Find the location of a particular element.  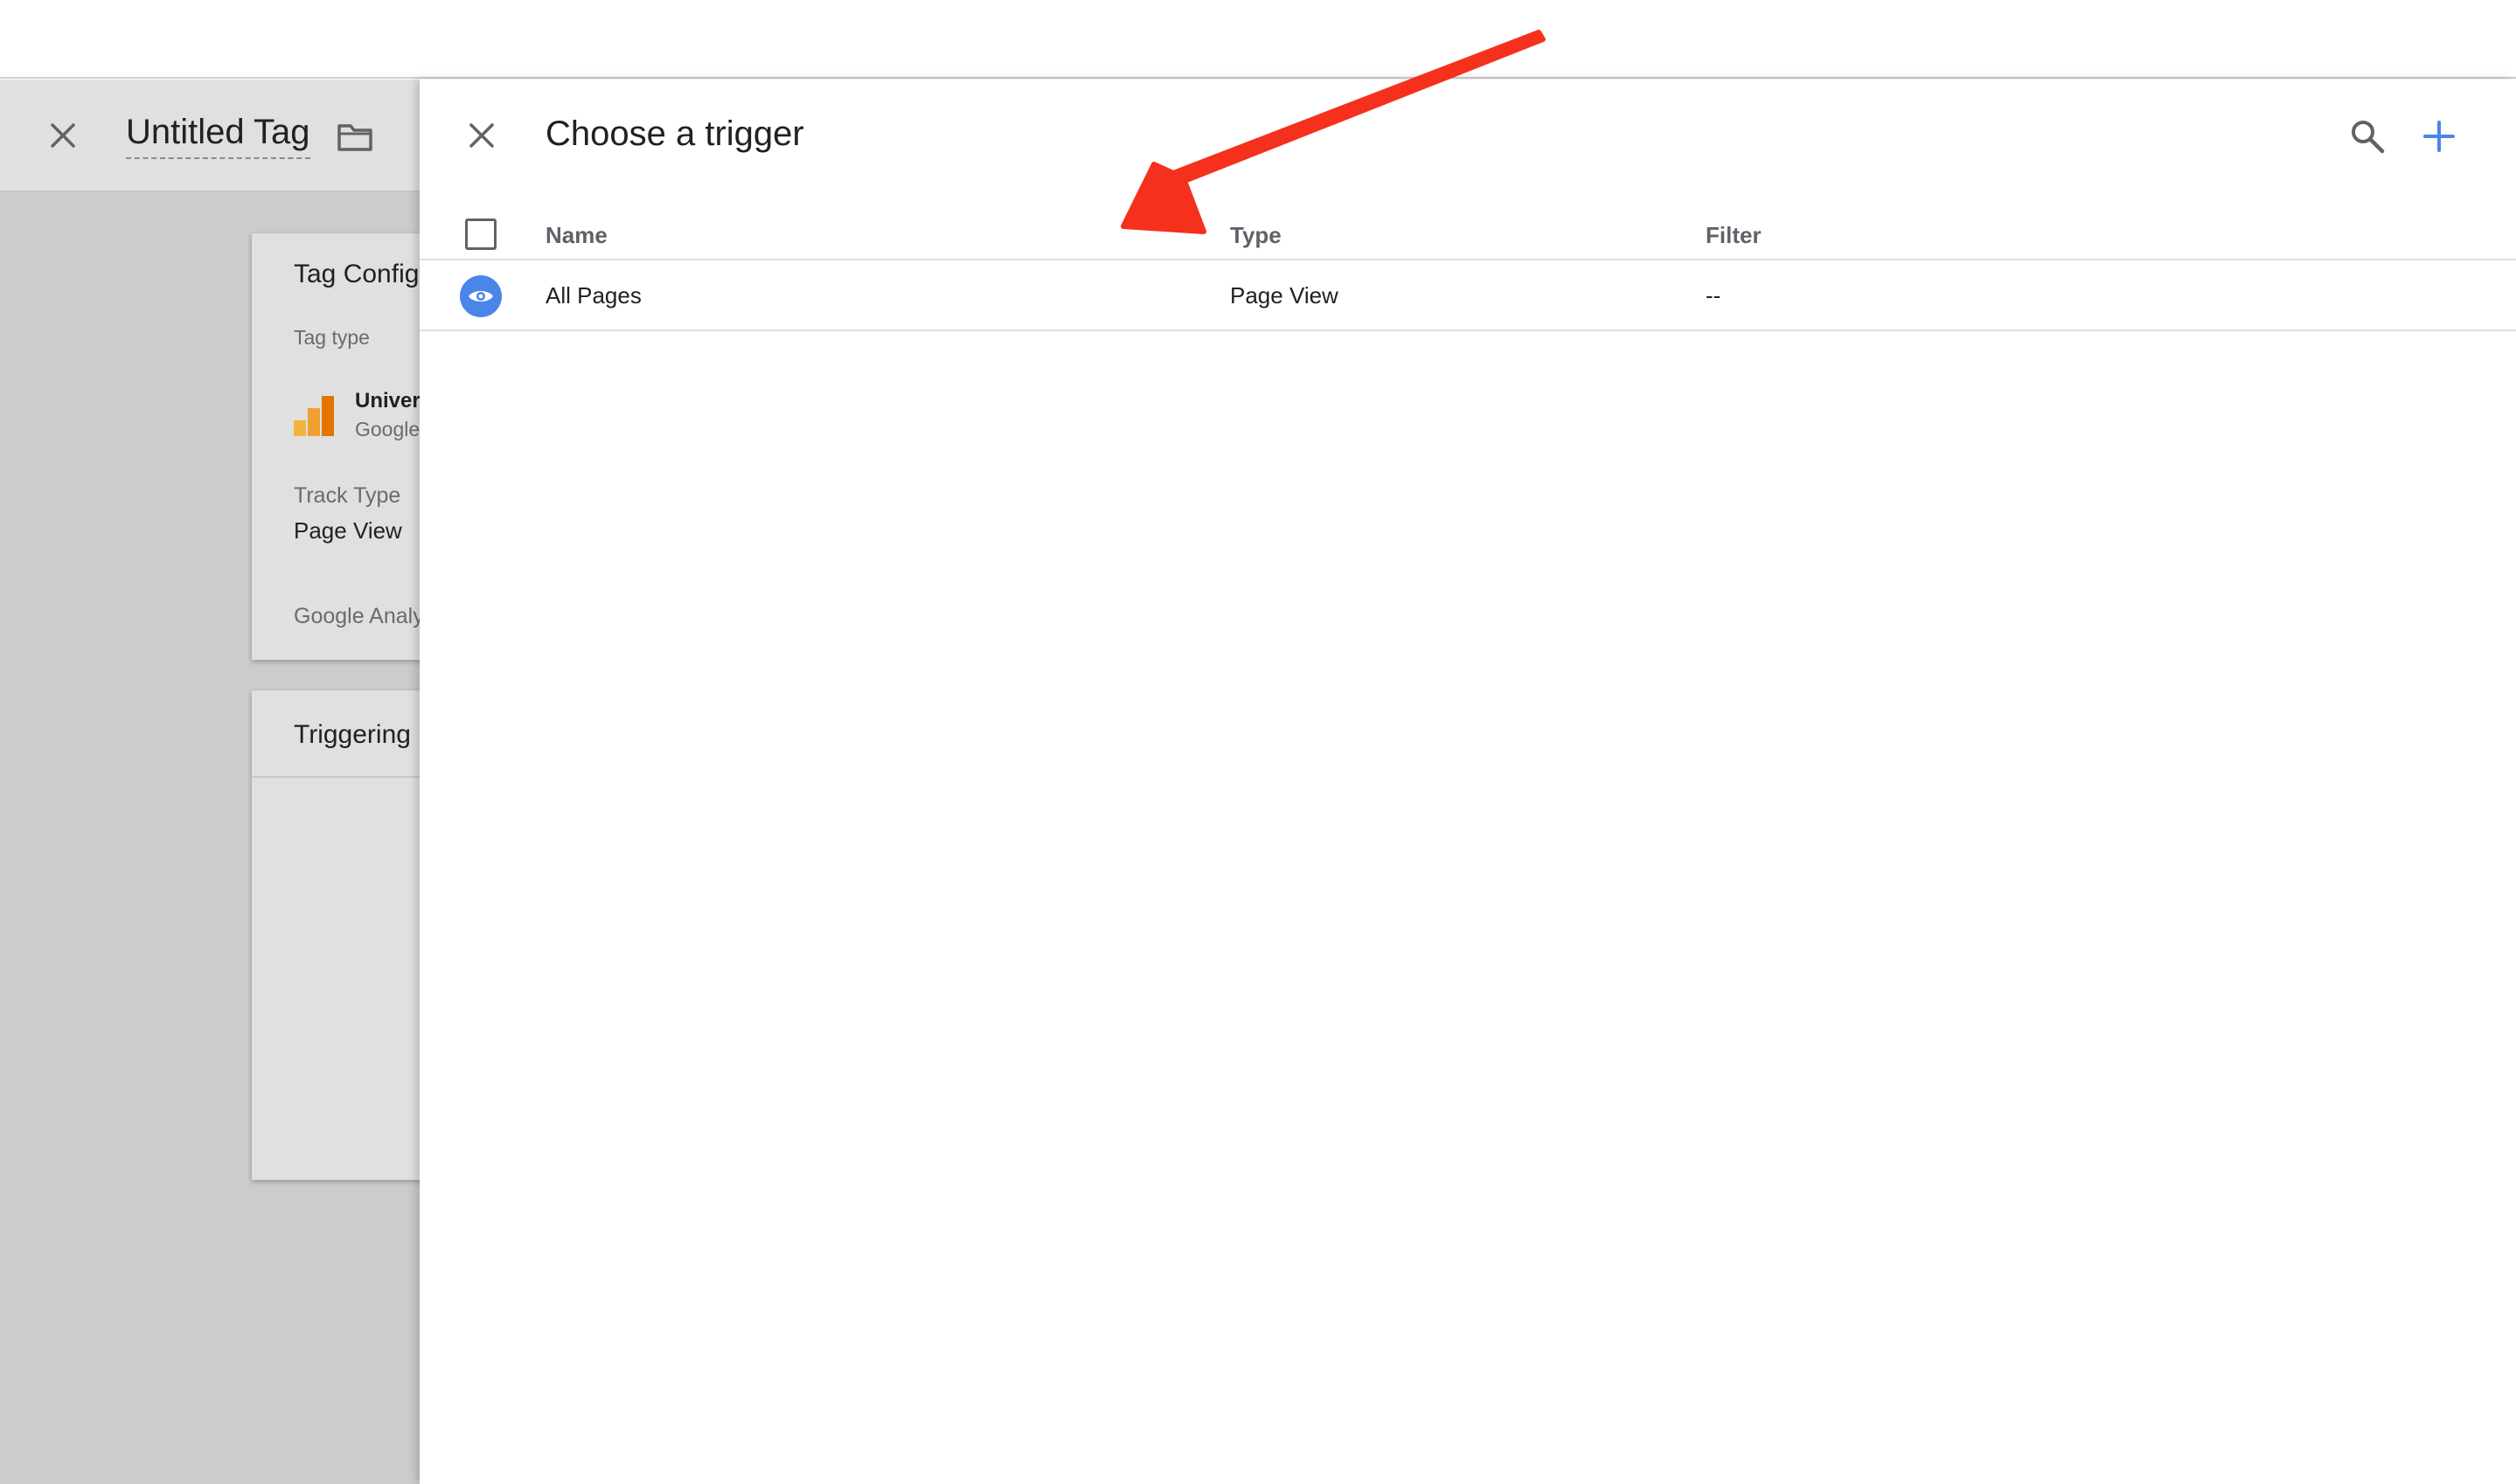

column-header-filter: Filter is located at coordinates (1734, 236).